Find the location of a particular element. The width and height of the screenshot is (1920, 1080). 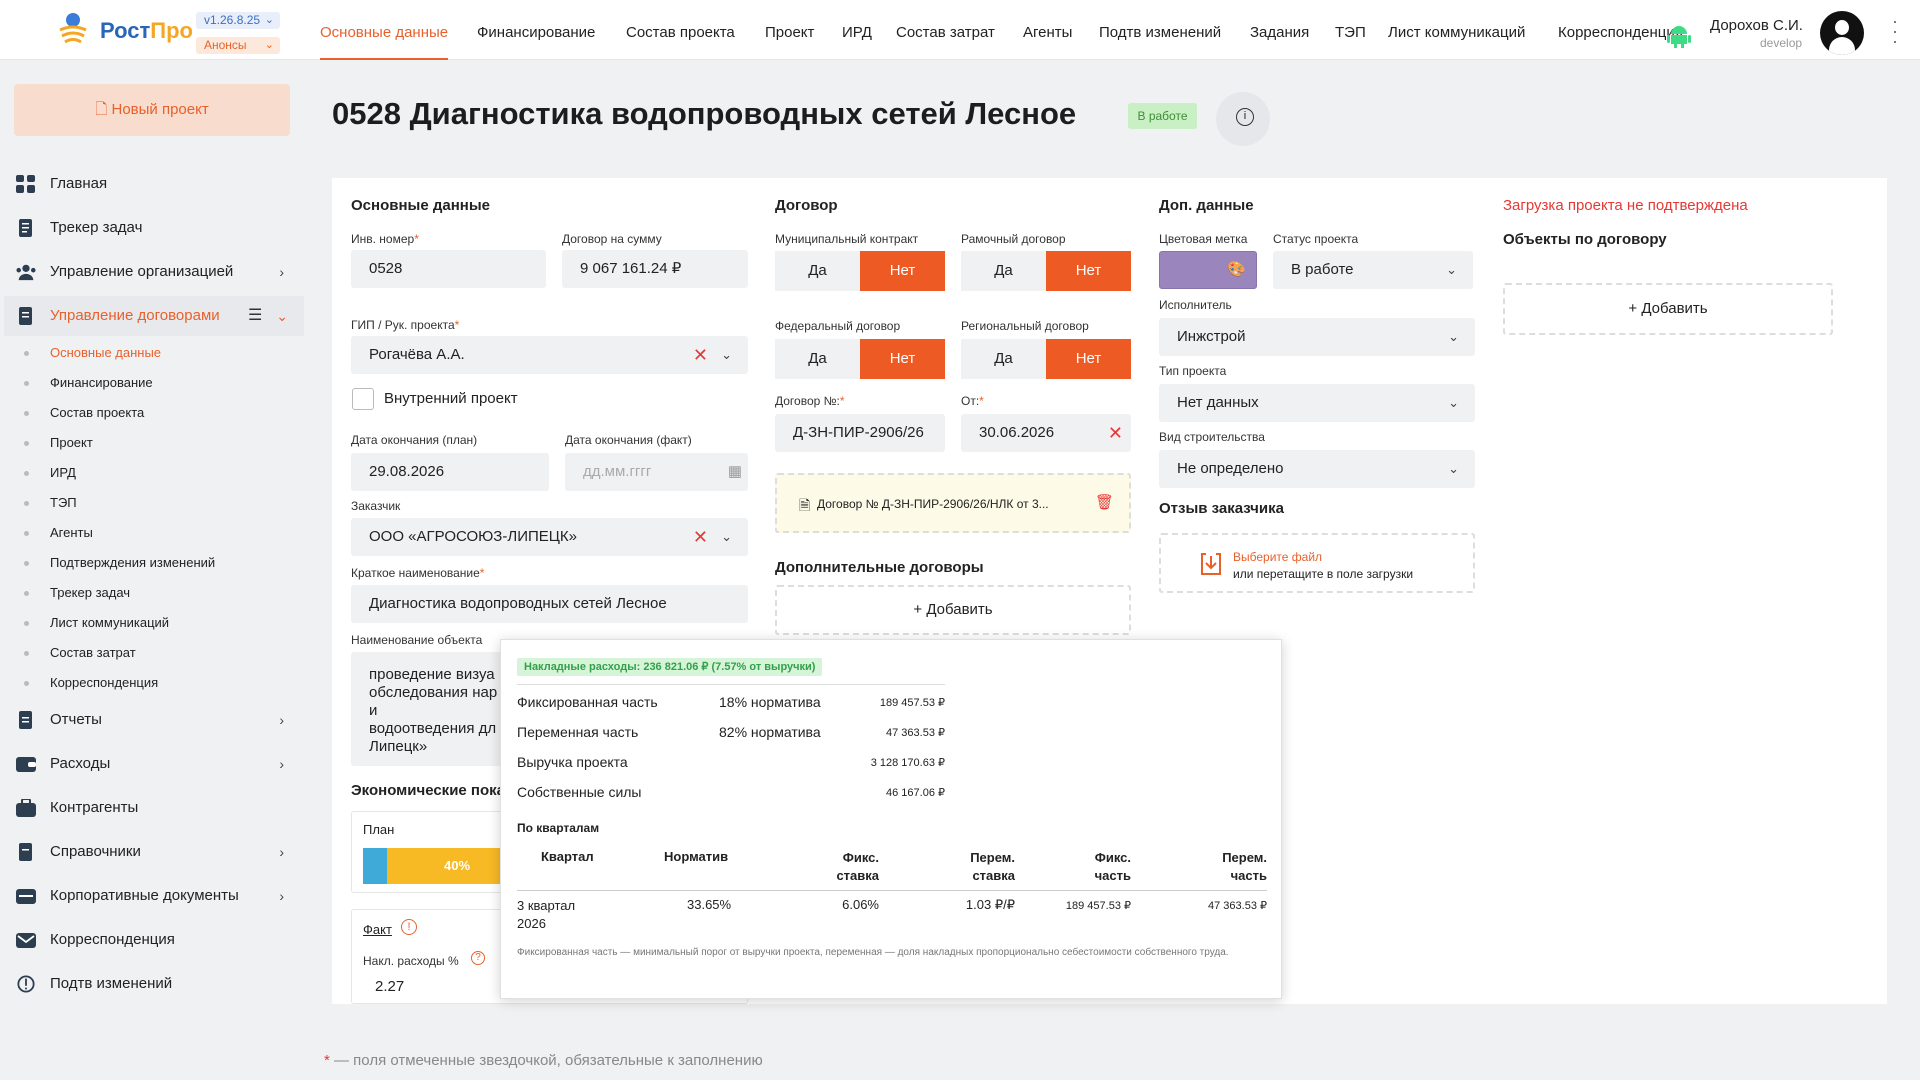

tab-ird: ИРД is located at coordinates (857, 30).